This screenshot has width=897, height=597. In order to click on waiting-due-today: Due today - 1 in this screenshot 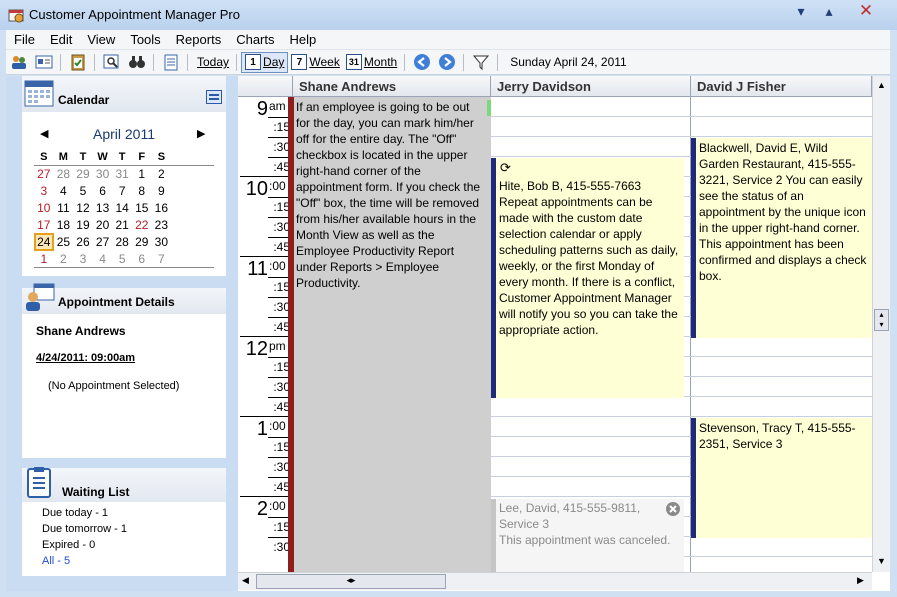, I will do `click(75, 513)`.